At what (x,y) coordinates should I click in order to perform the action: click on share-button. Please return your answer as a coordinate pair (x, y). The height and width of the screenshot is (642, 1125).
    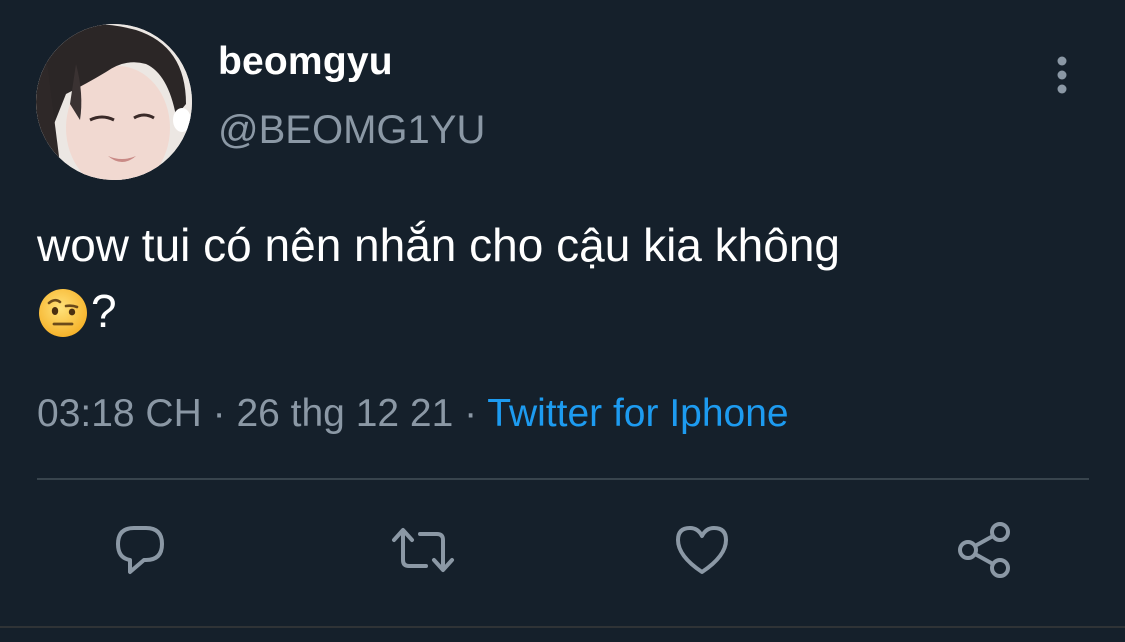
    Looking at the image, I should click on (984, 550).